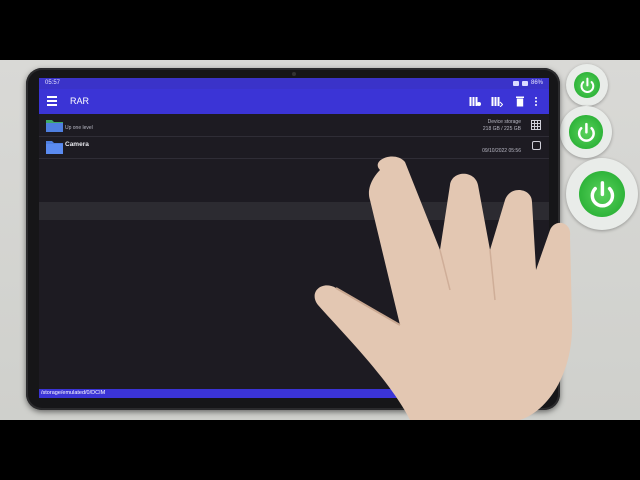  What do you see at coordinates (53, 83) in the screenshot?
I see `status-time: 05:57` at bounding box center [53, 83].